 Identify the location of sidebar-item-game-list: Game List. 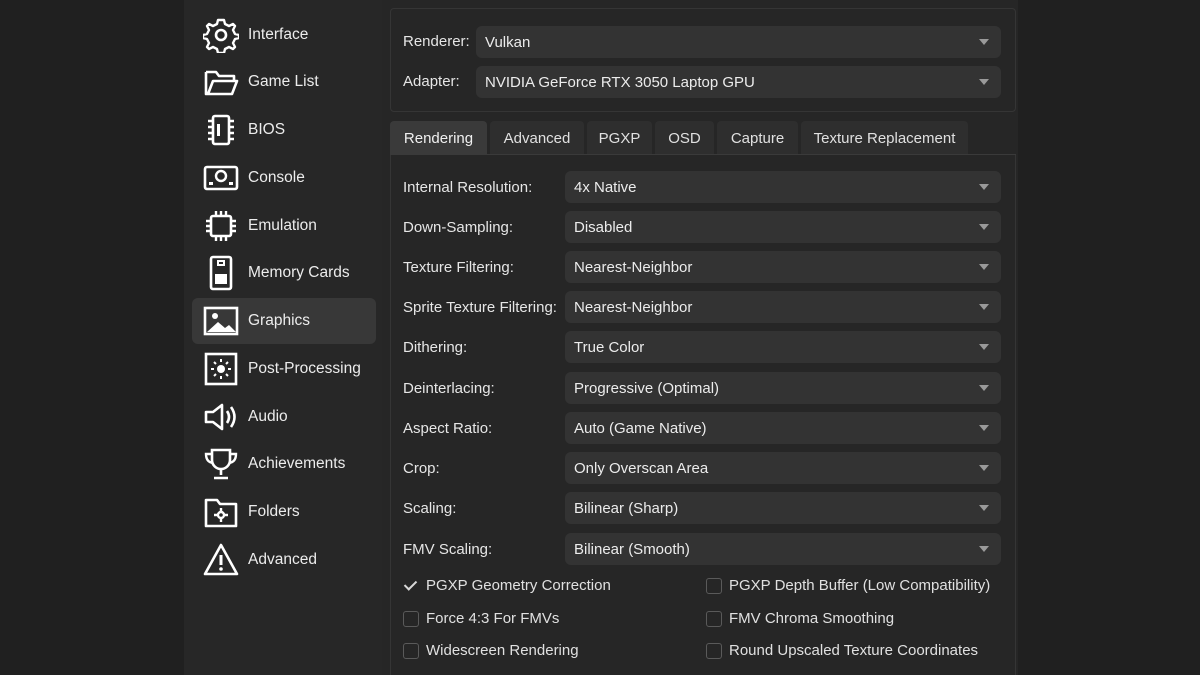
(284, 82).